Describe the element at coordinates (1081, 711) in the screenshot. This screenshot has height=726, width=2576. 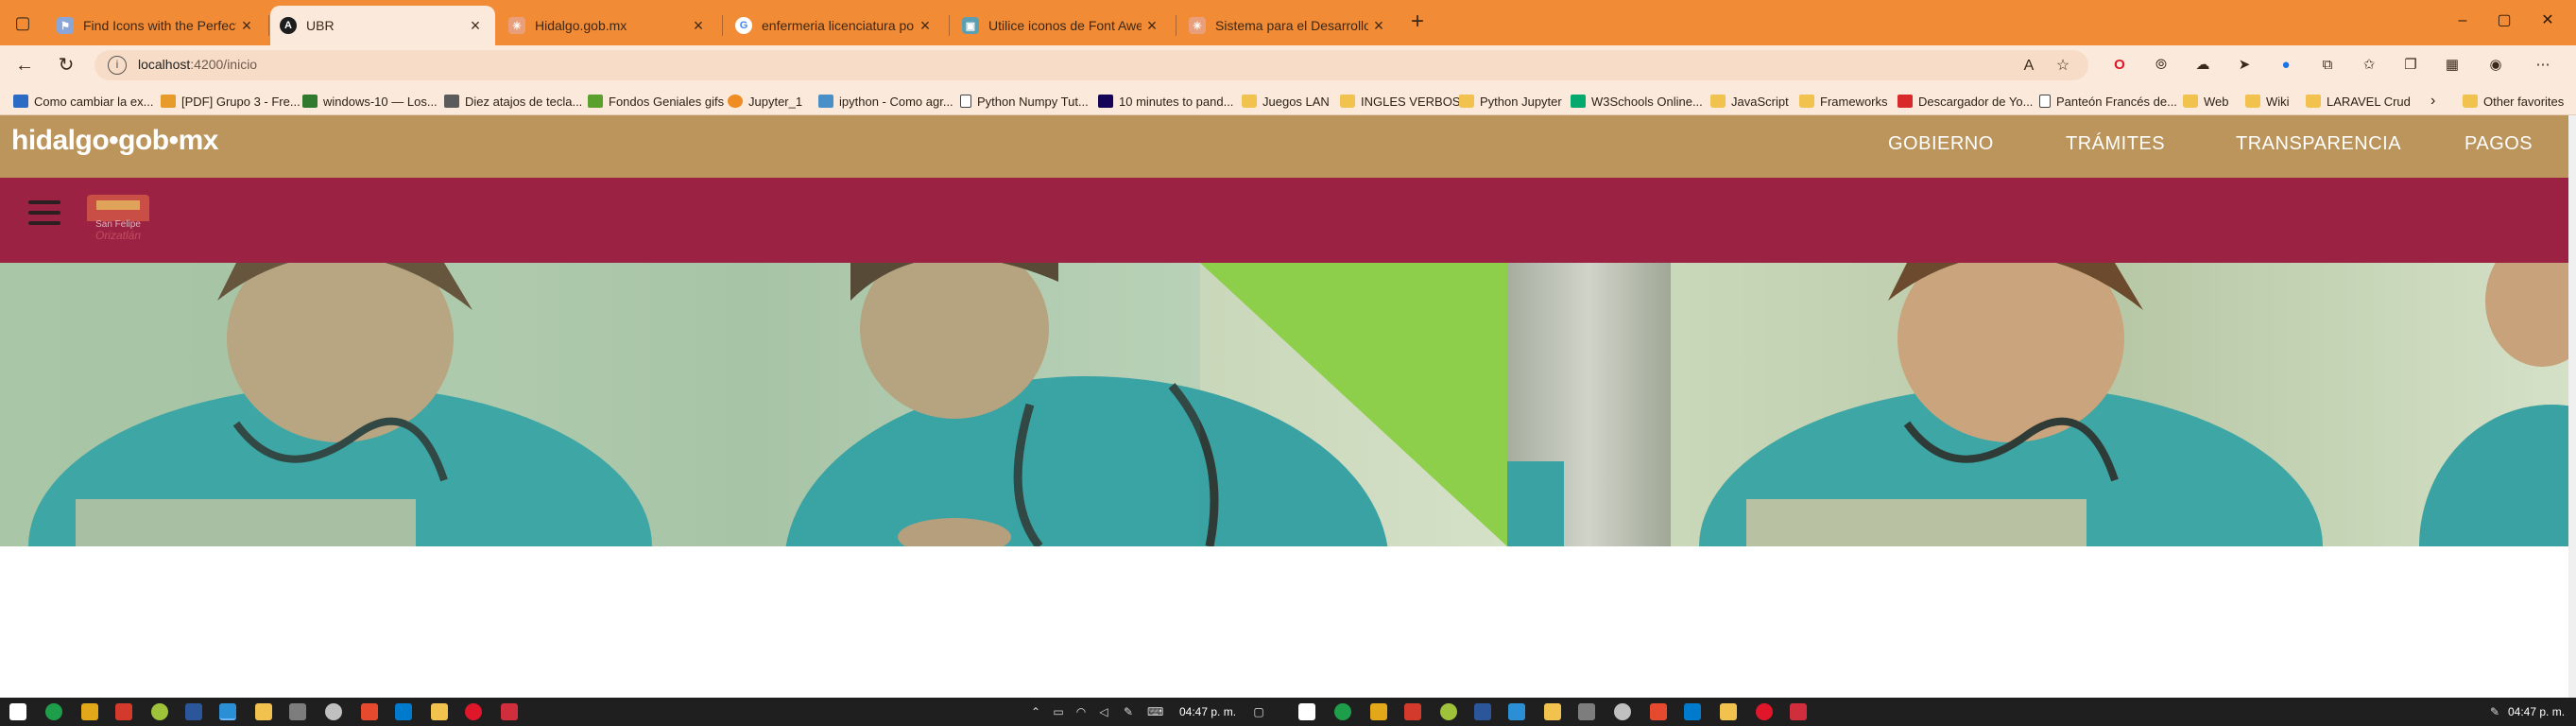
I see `wifi-icon: ◠` at that location.